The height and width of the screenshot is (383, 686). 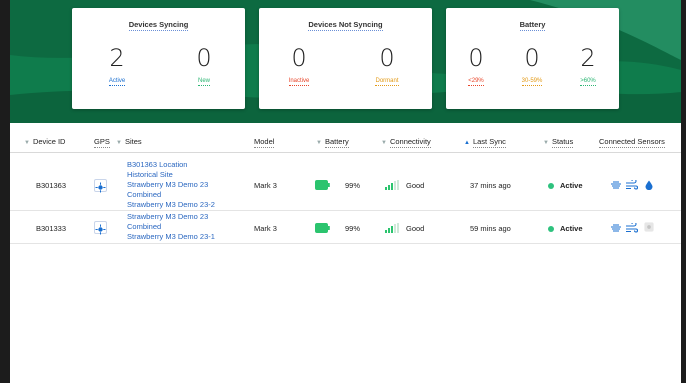 What do you see at coordinates (387, 58) in the screenshot?
I see `dormant-count: 0` at bounding box center [387, 58].